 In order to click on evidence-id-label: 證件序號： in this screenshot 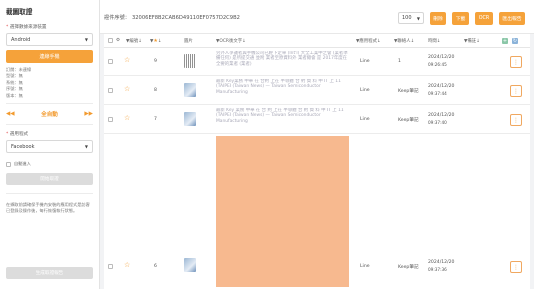, I will do `click(117, 18)`.